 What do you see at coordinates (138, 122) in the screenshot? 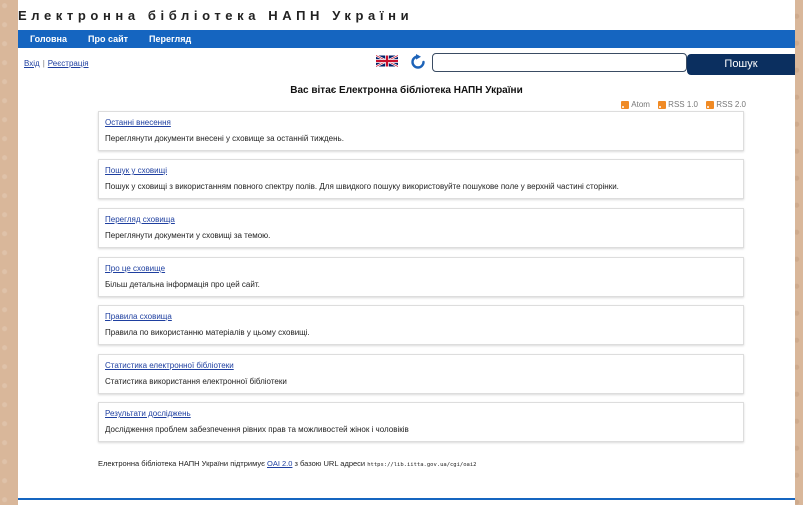
I see `panel-link: Останні внесення` at bounding box center [138, 122].